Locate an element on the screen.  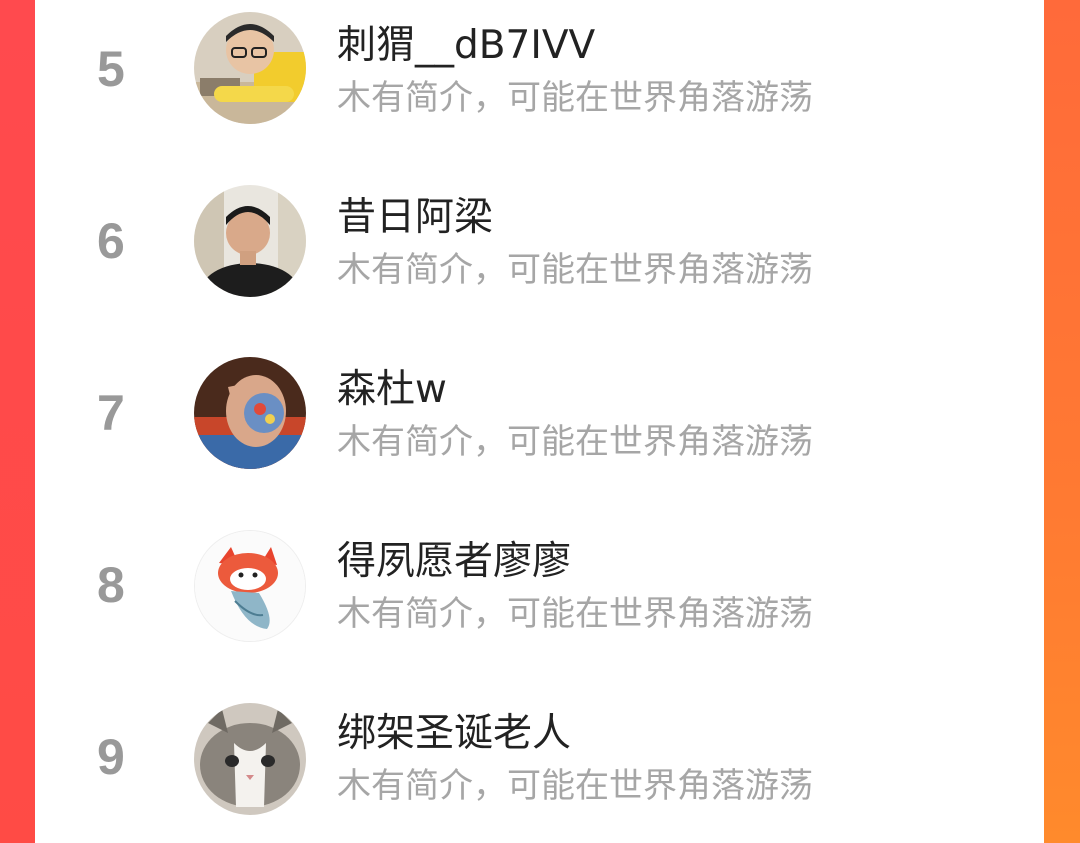
rank-number: 6 is located at coordinates (111, 241).